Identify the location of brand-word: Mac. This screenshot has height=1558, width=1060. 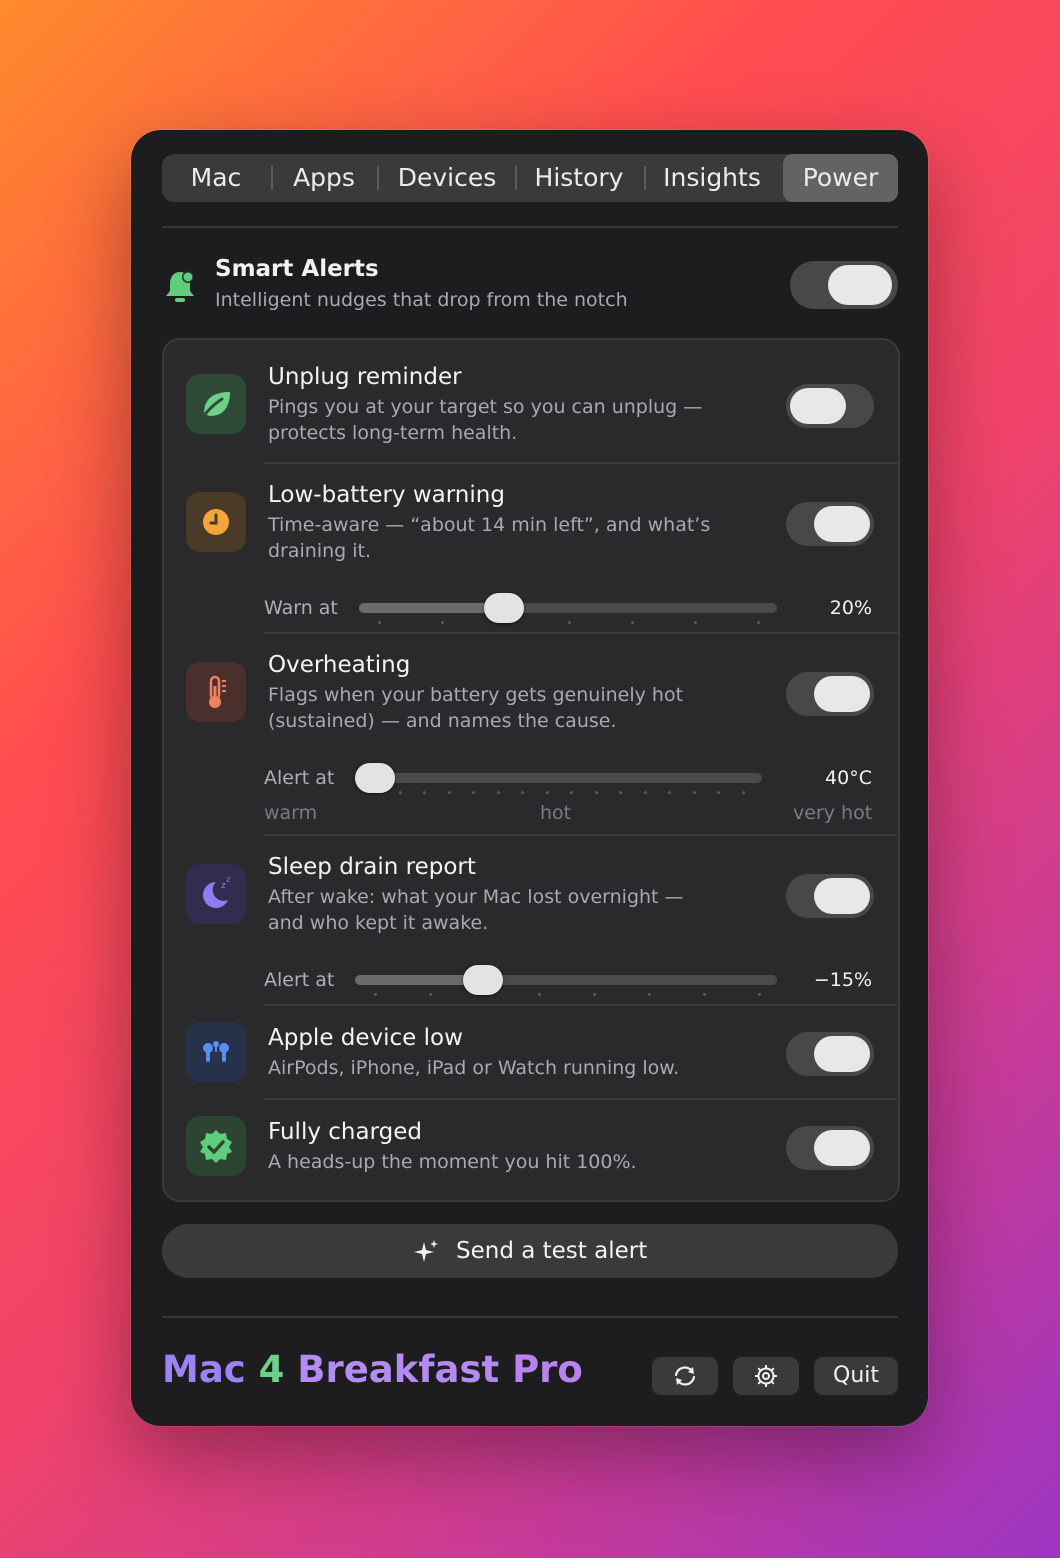
(204, 1369).